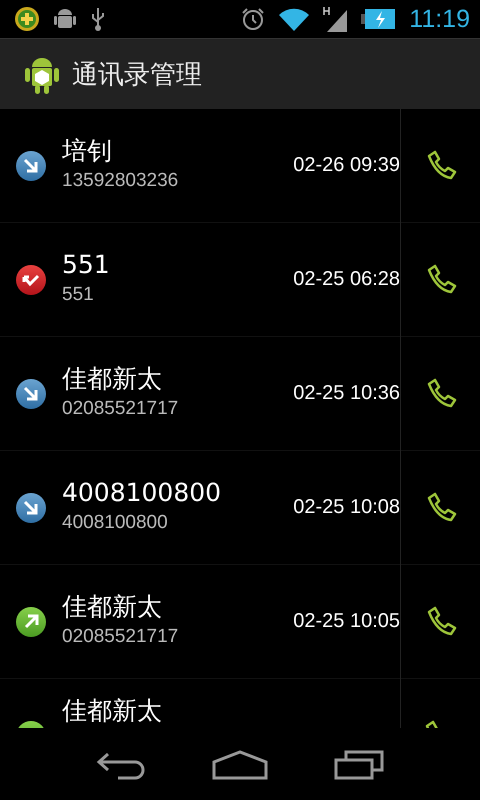  I want to click on contact-name: 培钊, so click(87, 151).